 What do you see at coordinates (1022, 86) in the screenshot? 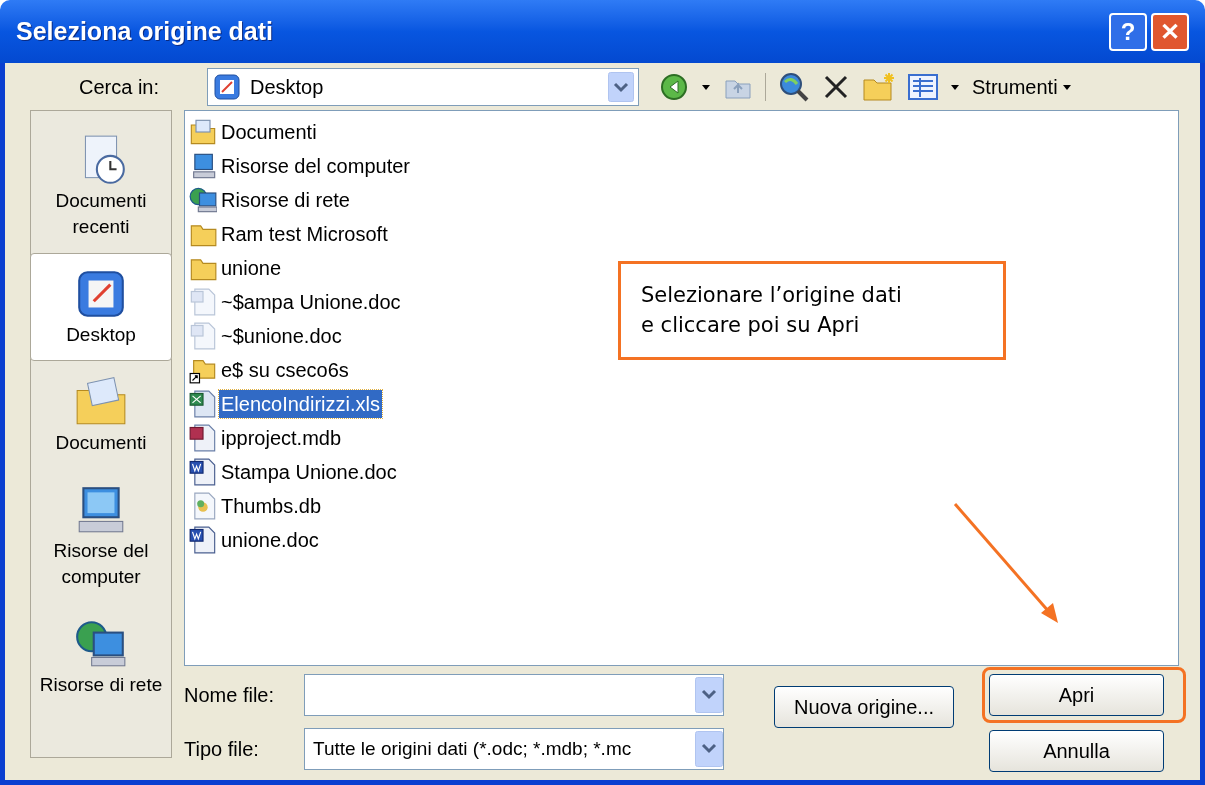
I see `tools-menu-button: Strumenti` at bounding box center [1022, 86].